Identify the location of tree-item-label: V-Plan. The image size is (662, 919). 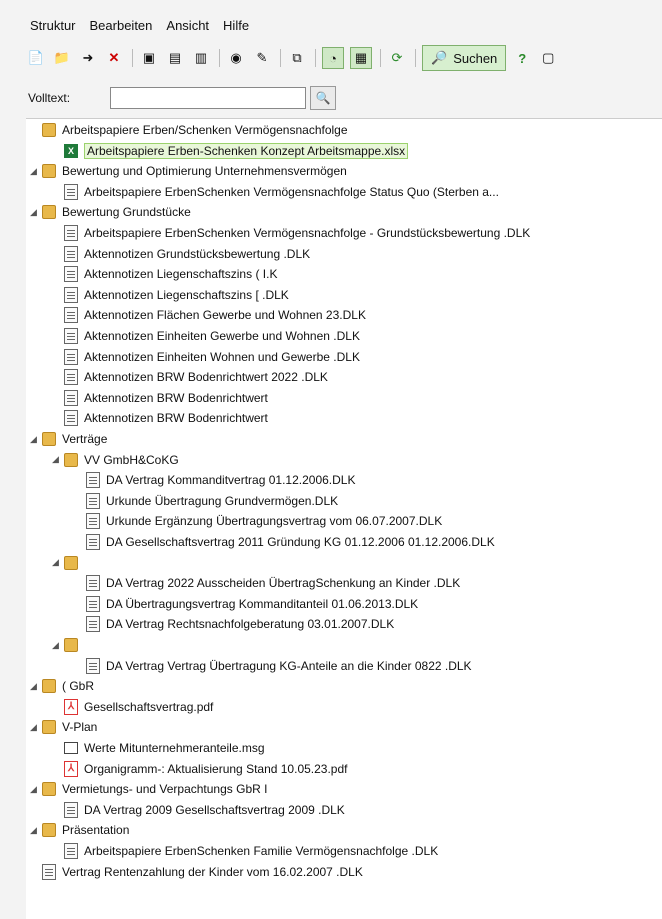
(80, 727).